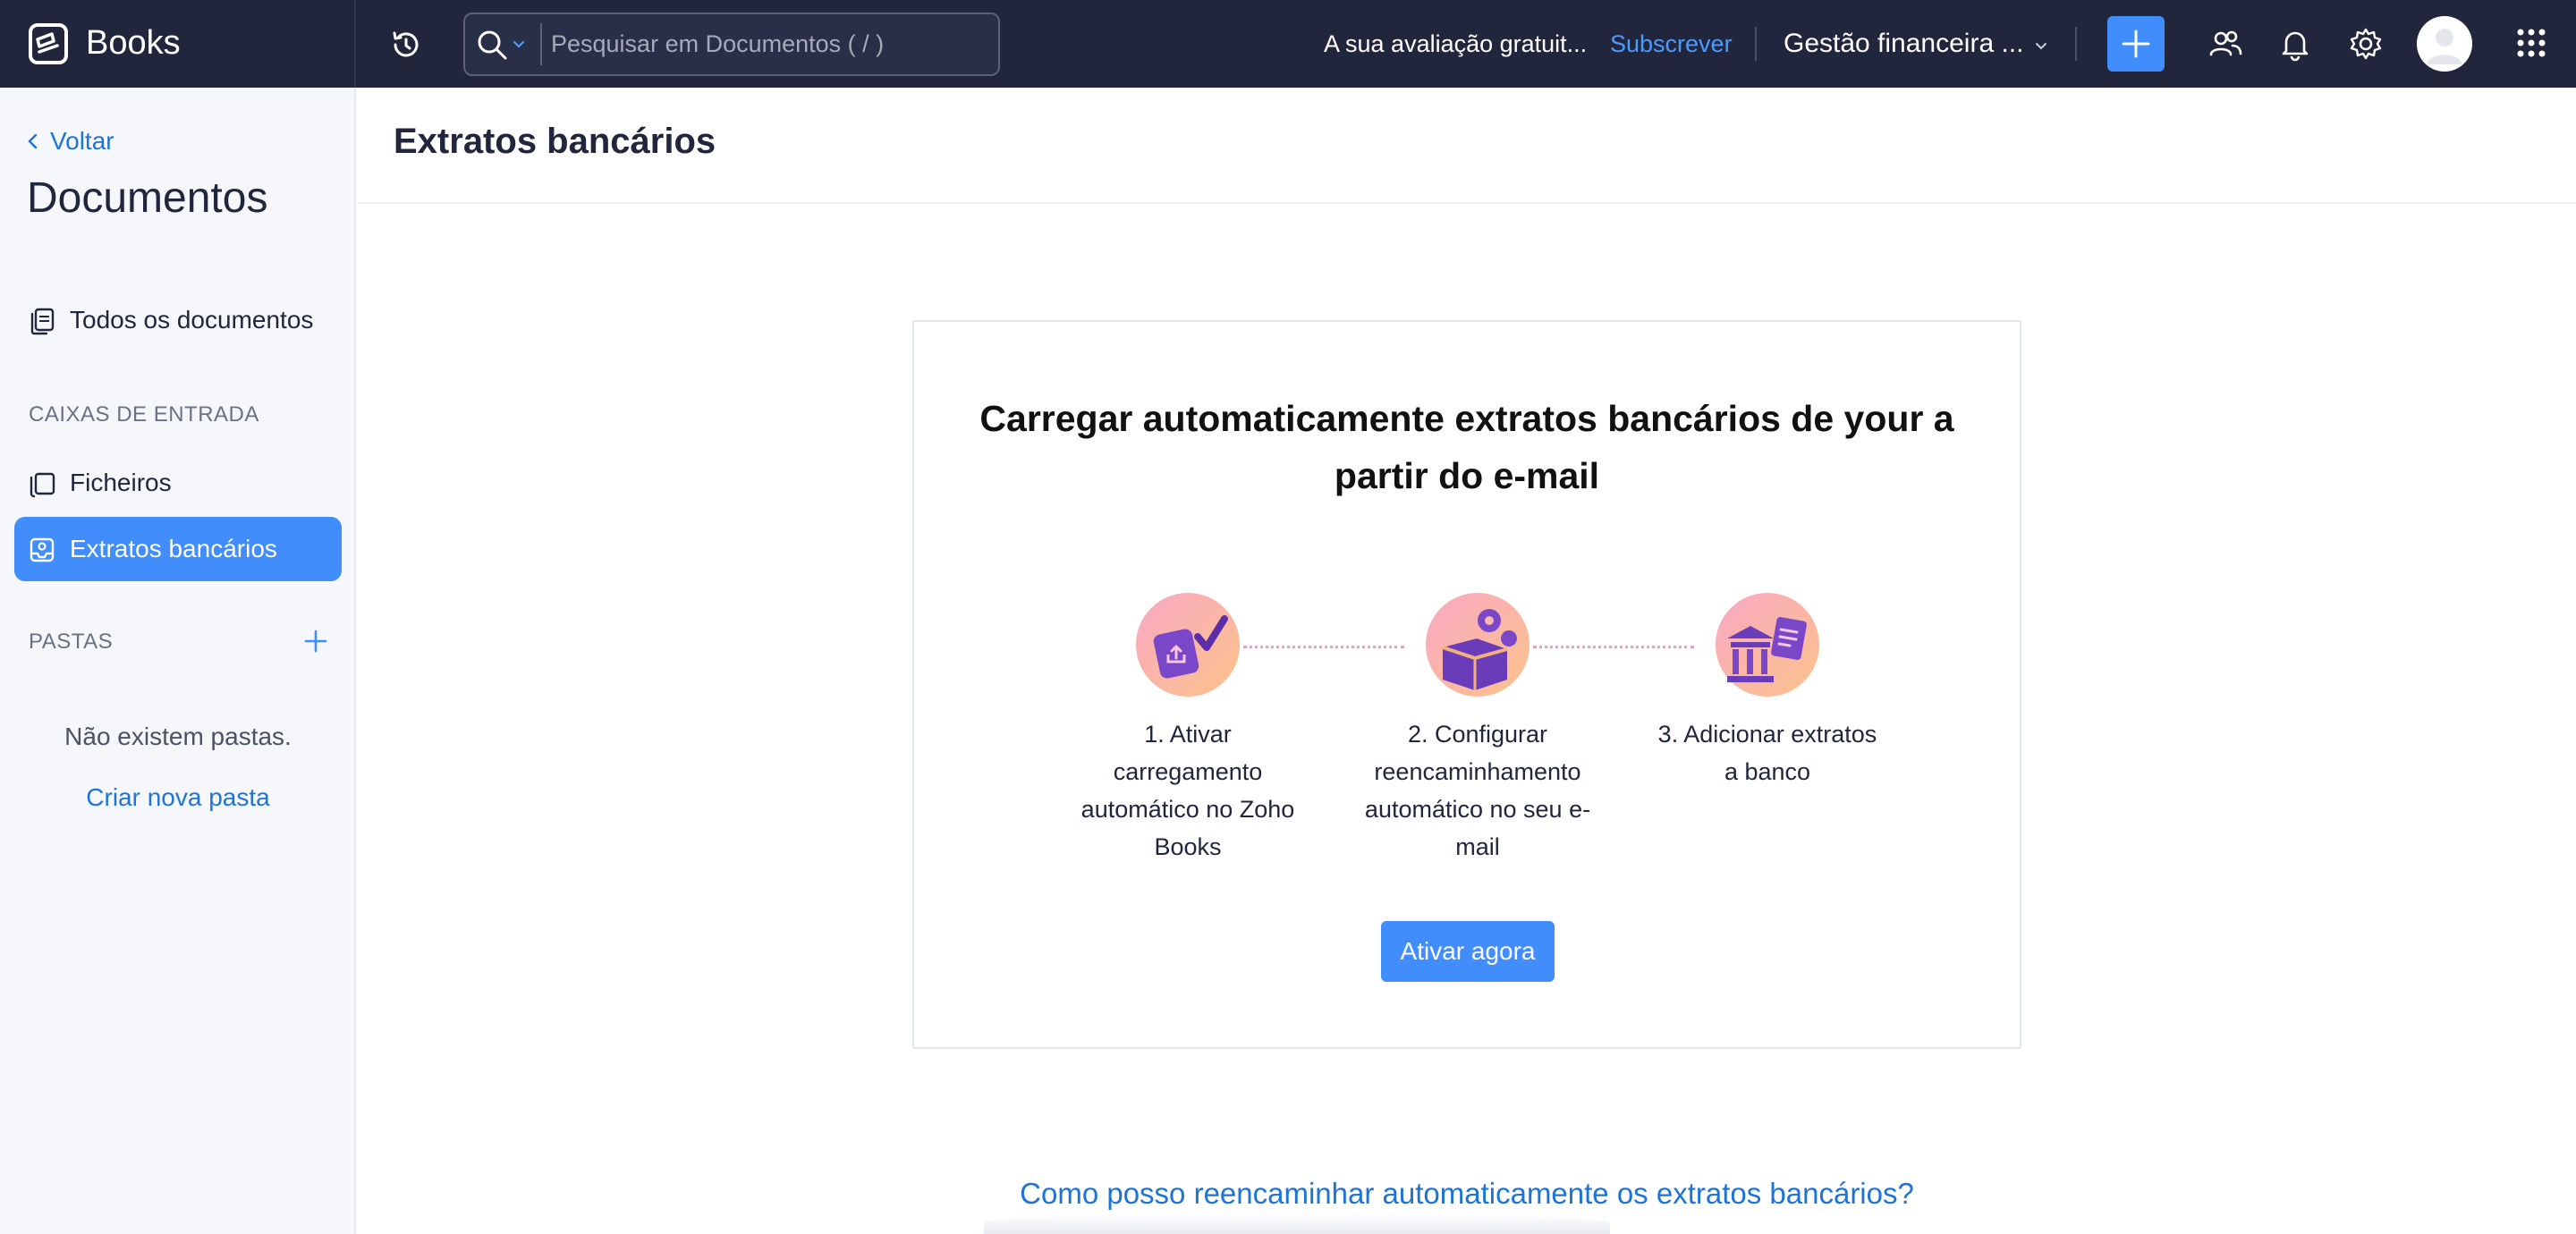  I want to click on empty-folders-text: Não existem pastas., so click(178, 736).